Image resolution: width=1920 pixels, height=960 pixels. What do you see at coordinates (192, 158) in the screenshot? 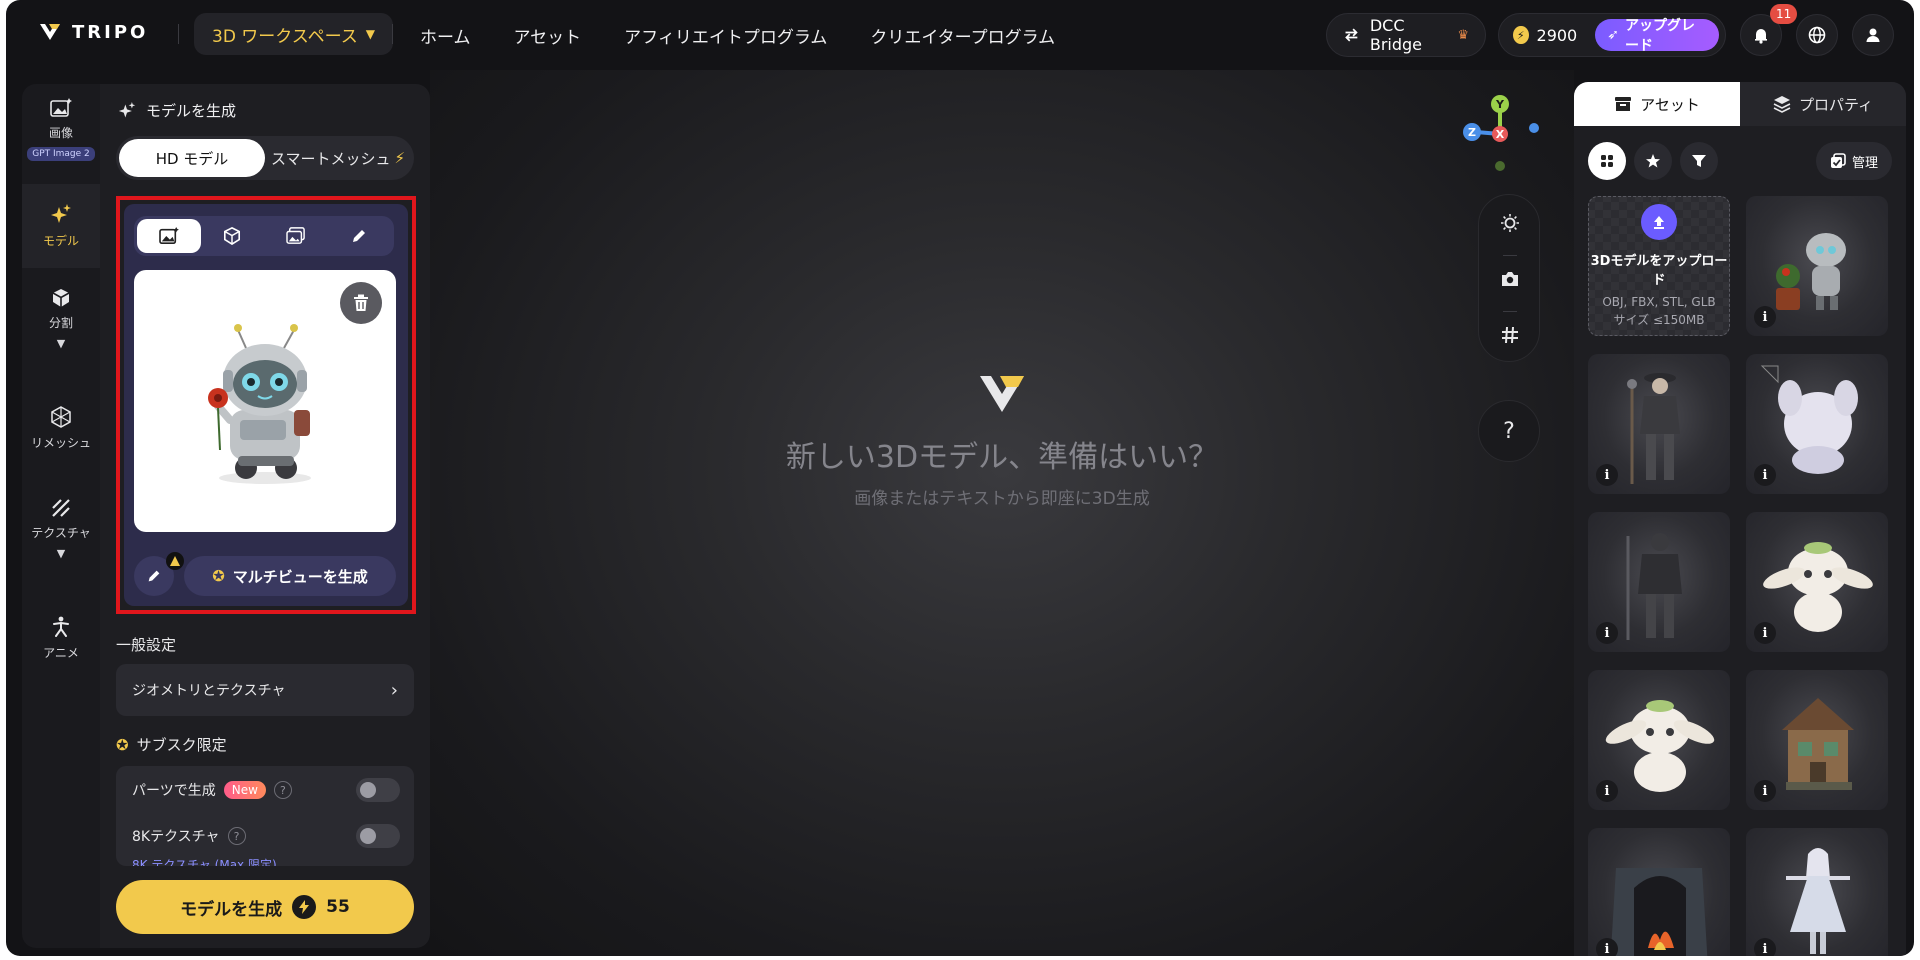
I see `hd-model-button: HD モデル` at bounding box center [192, 158].